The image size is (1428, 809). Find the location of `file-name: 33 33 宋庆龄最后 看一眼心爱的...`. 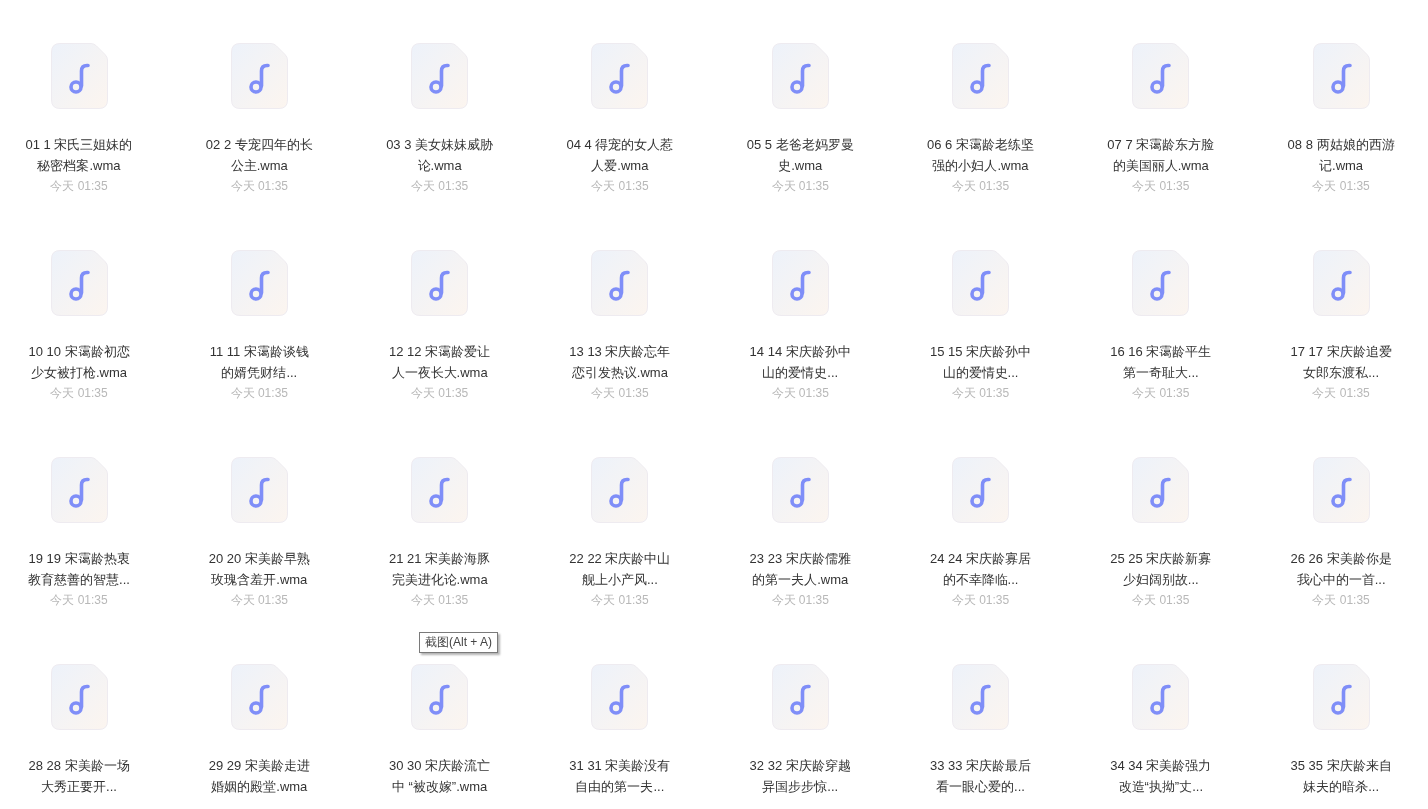

file-name: 33 33 宋庆龄最后 看一眼心爱的... is located at coordinates (980, 776).